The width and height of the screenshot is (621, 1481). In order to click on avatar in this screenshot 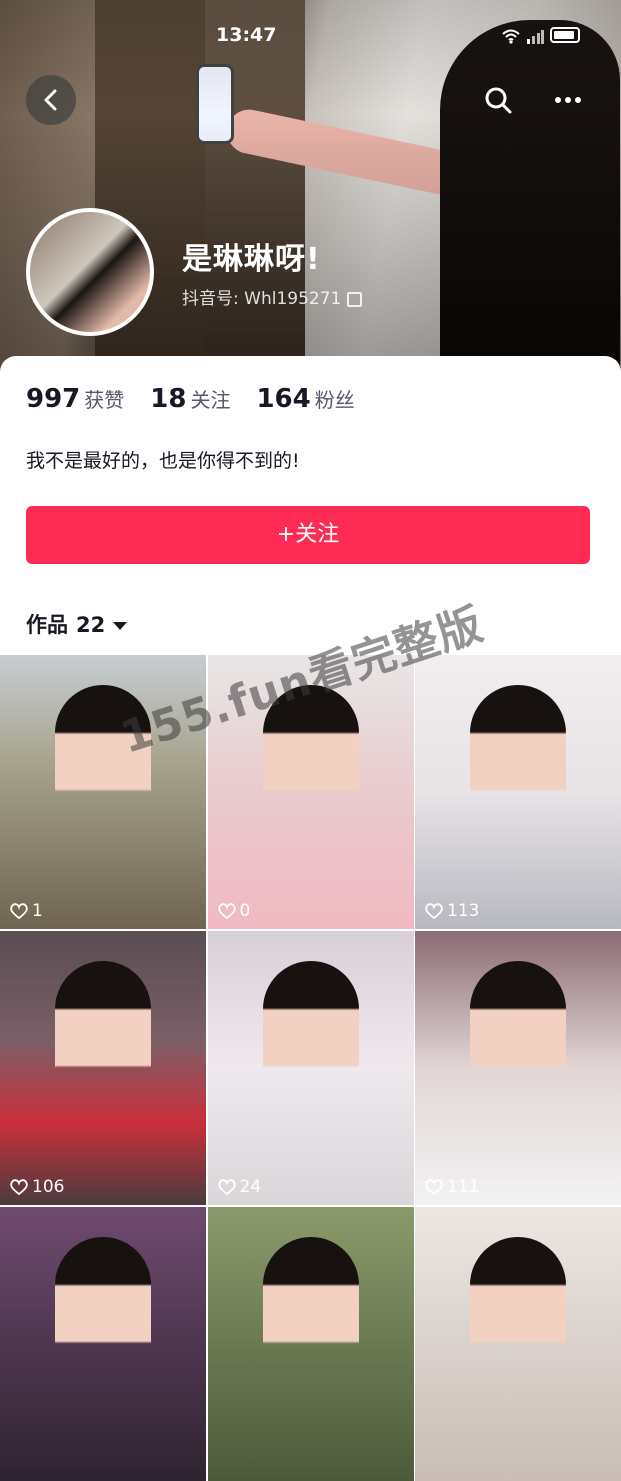, I will do `click(90, 272)`.